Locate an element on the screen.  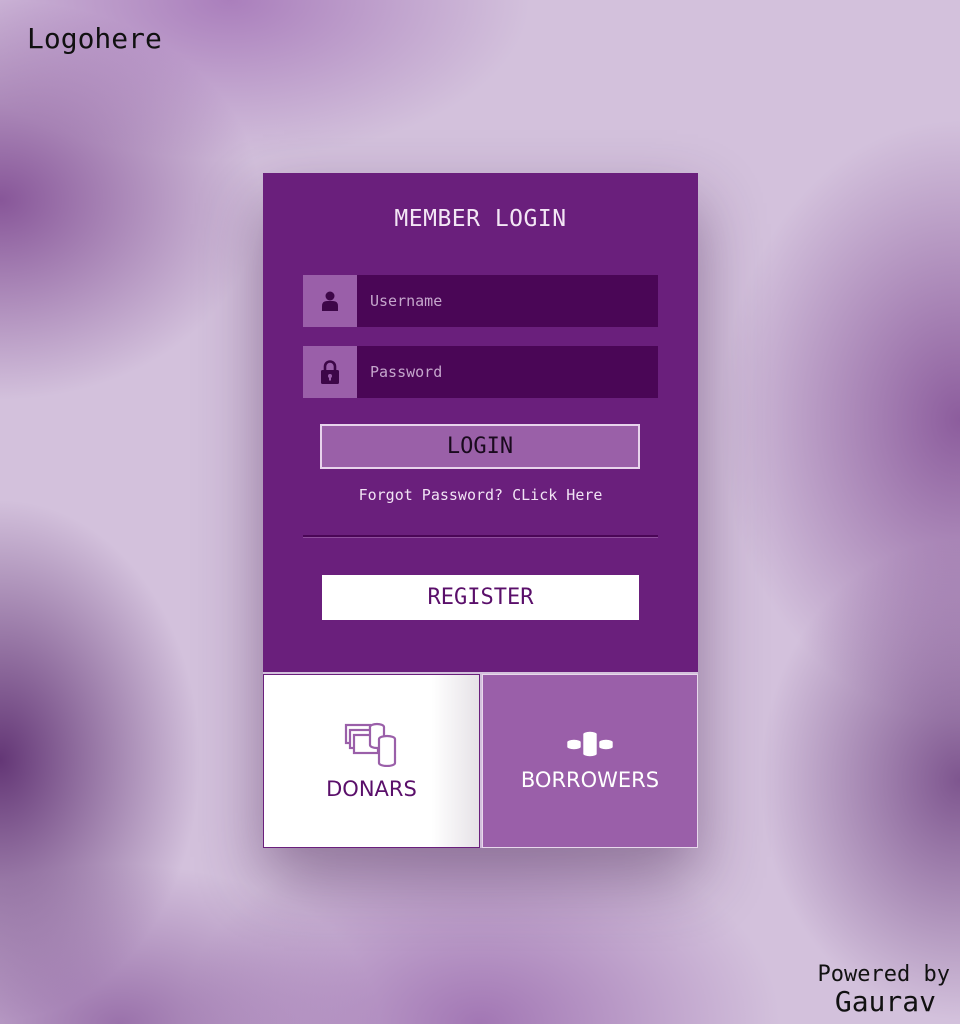
username-input is located at coordinates (507, 301).